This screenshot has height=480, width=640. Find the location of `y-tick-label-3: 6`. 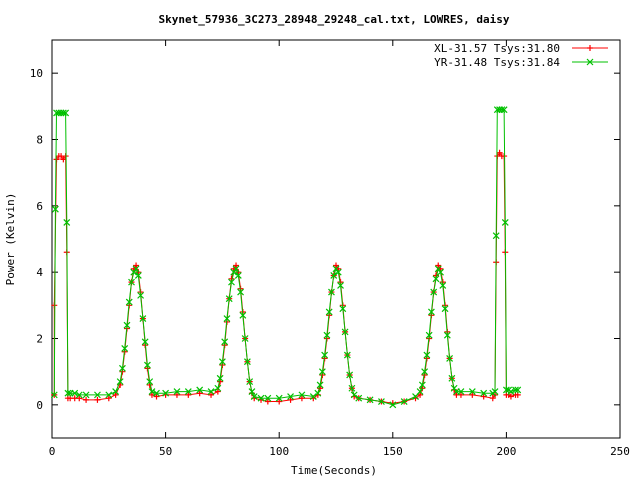

y-tick-label-3: 6 is located at coordinates (39, 206).